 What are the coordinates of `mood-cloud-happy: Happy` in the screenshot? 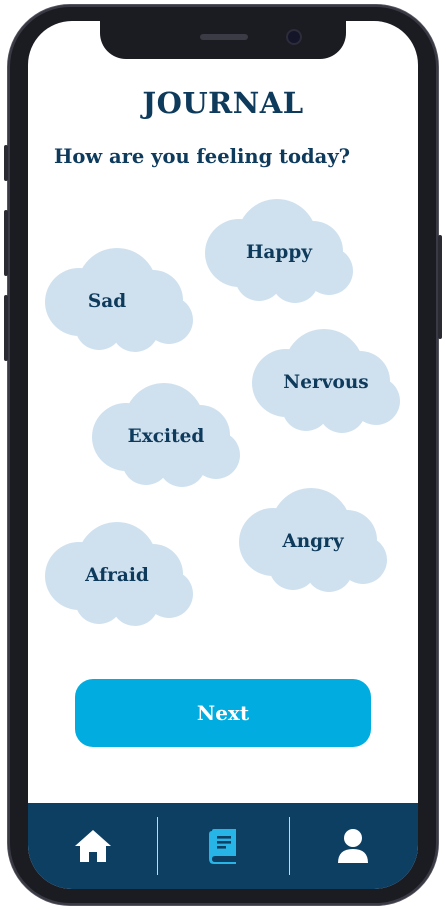 It's located at (279, 251).